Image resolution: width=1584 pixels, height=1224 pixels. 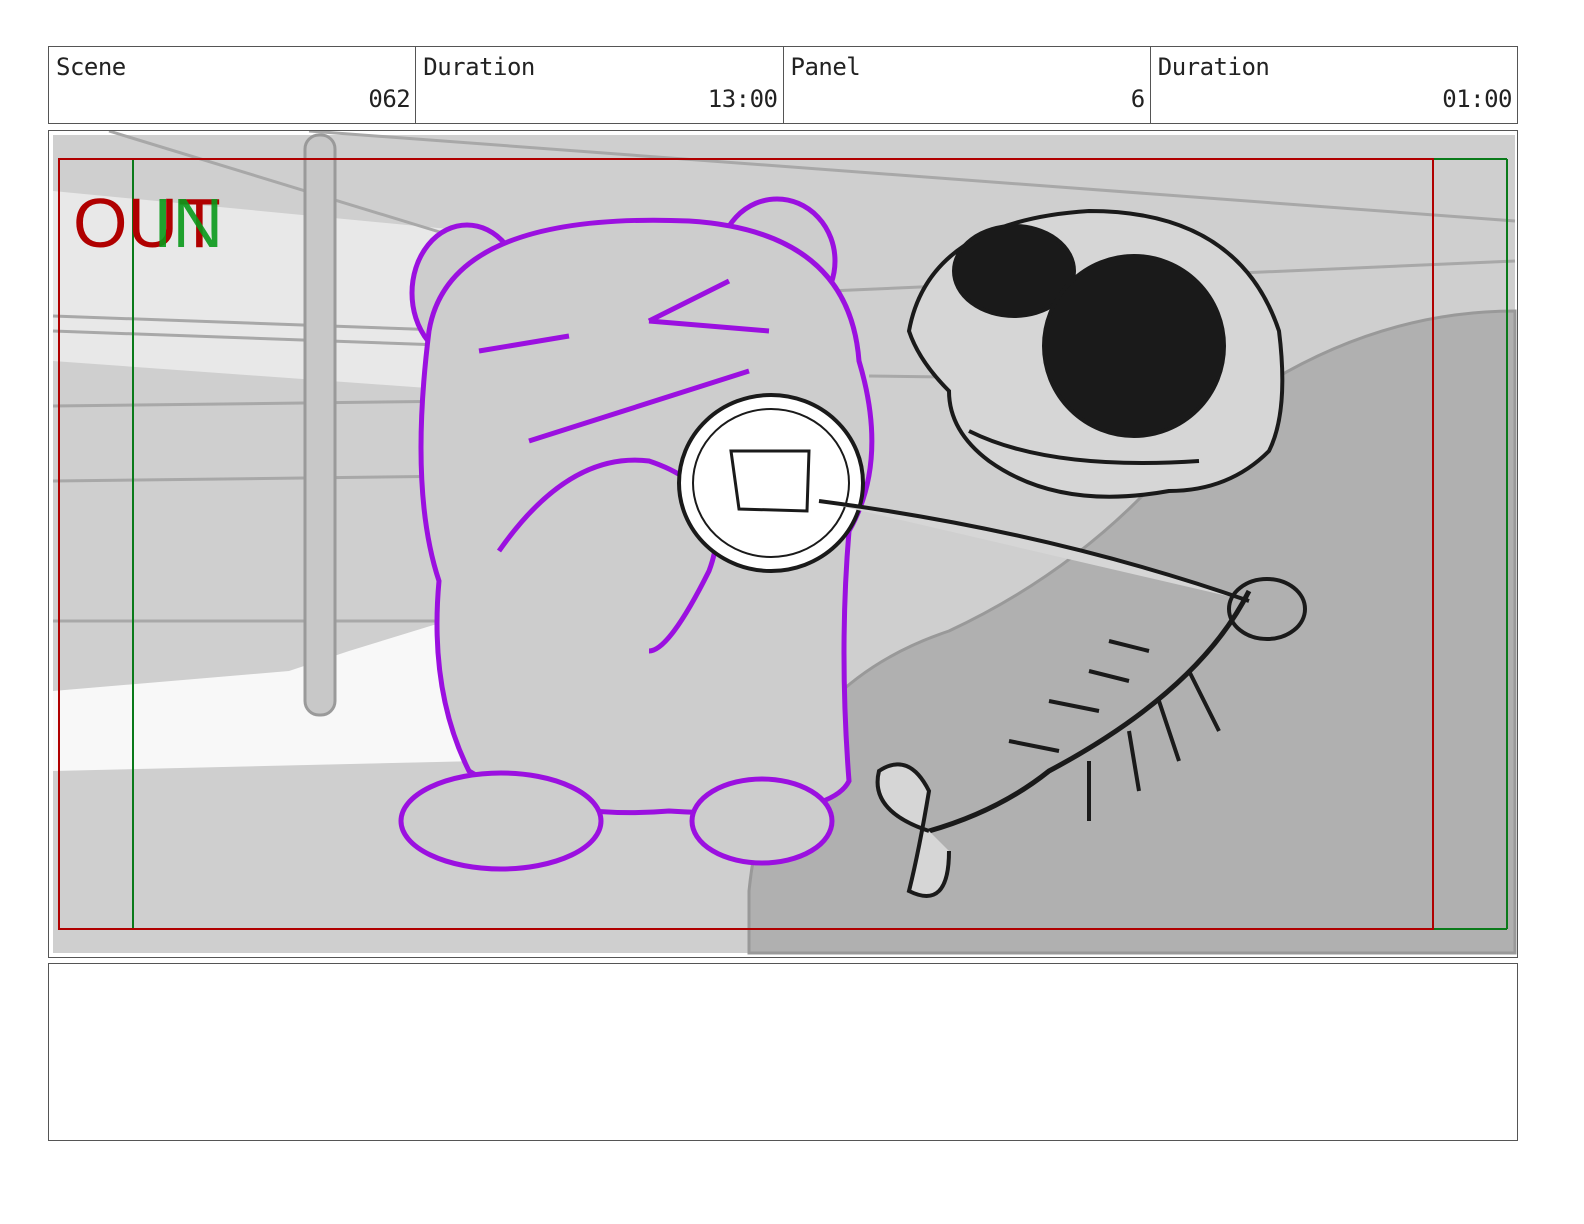 What do you see at coordinates (479, 67) in the screenshot?
I see `scene-duration-label: Duration` at bounding box center [479, 67].